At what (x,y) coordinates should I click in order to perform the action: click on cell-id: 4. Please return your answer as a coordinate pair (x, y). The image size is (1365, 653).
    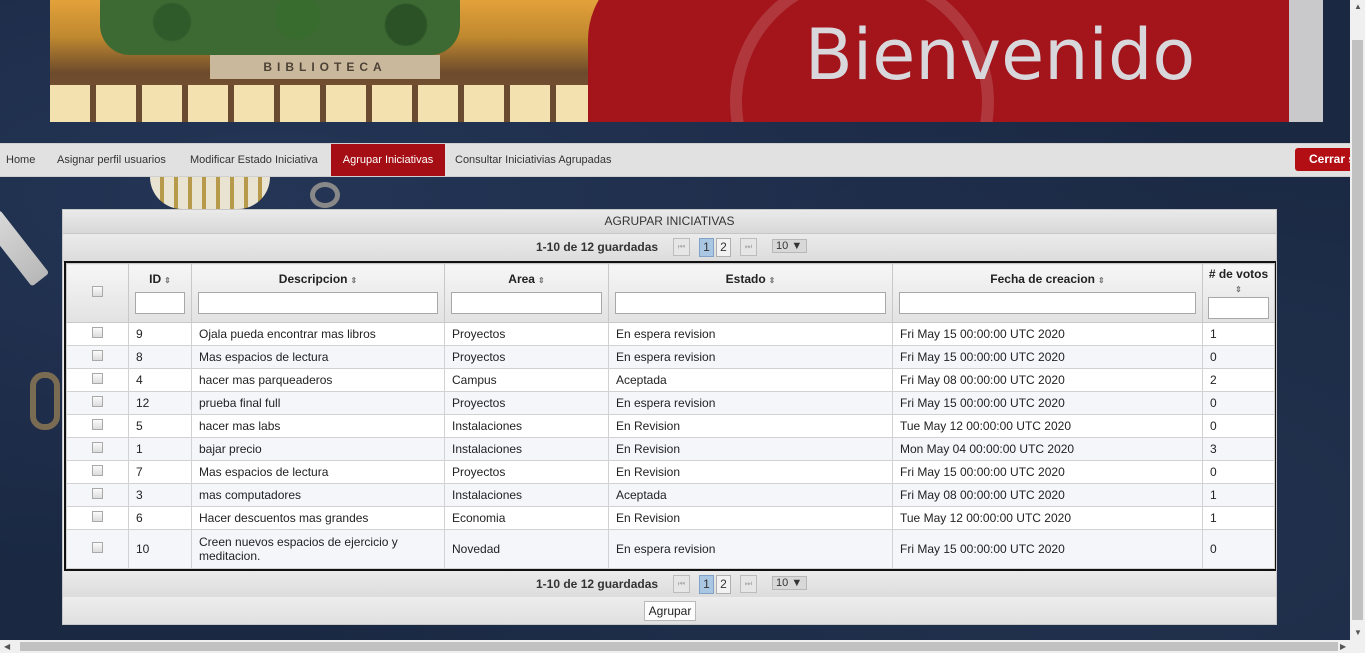
    Looking at the image, I should click on (160, 380).